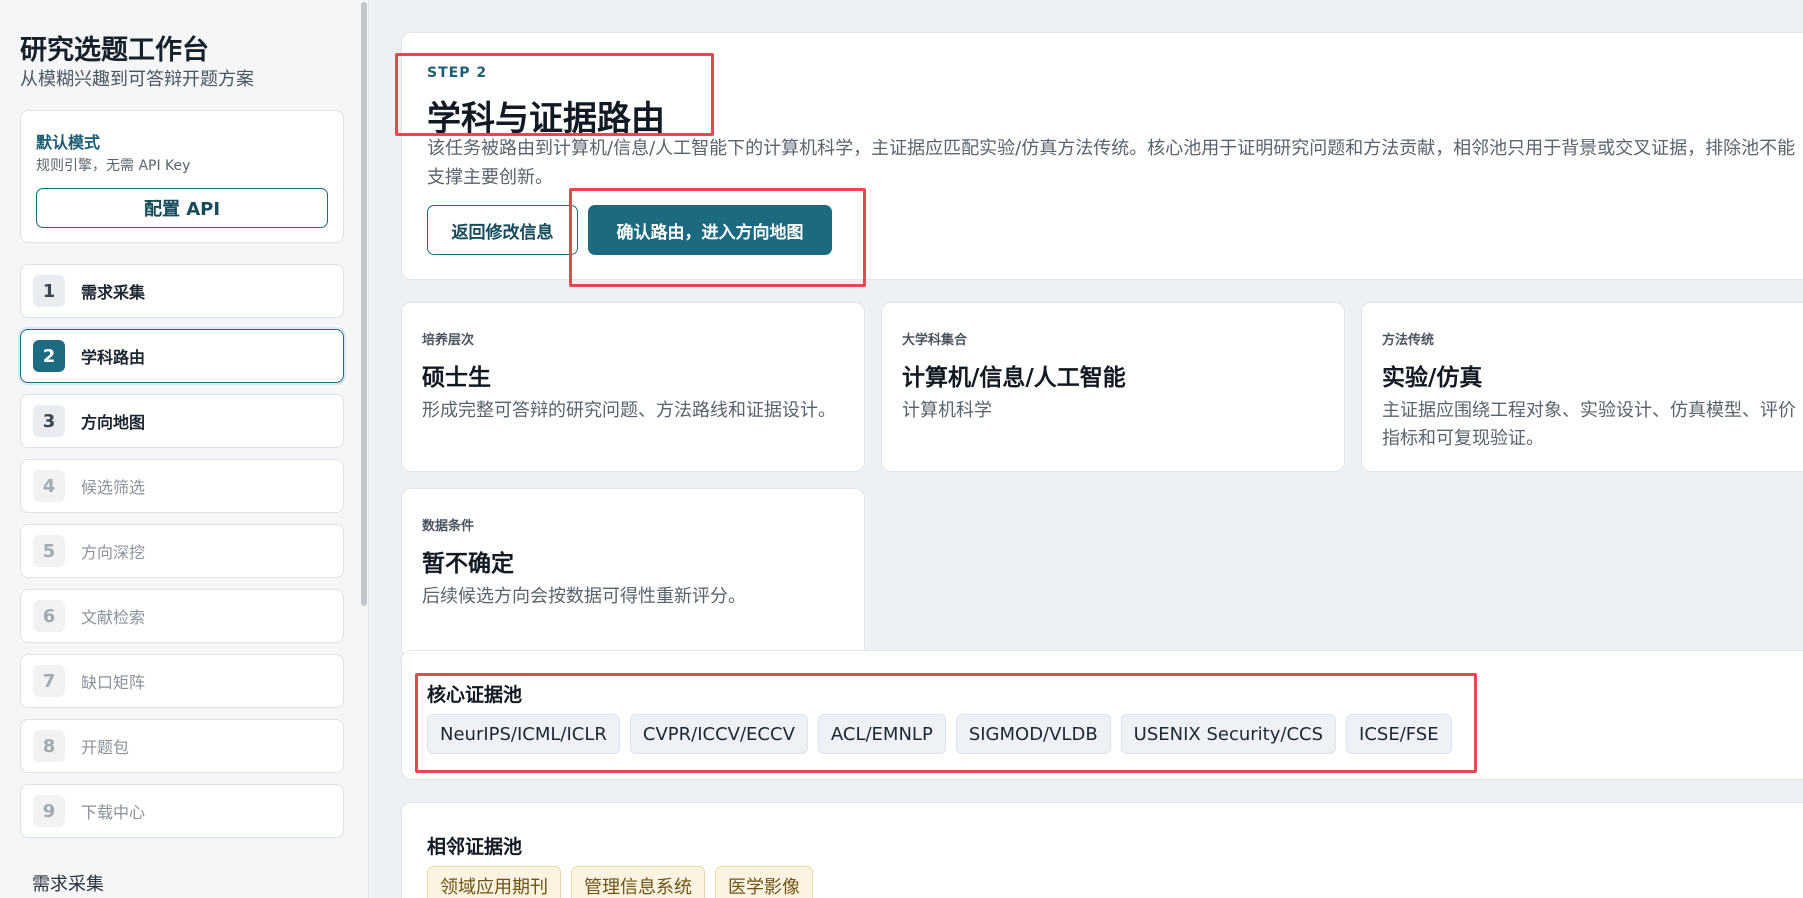  What do you see at coordinates (113, 812) in the screenshot?
I see `step-label: 下载中心` at bounding box center [113, 812].